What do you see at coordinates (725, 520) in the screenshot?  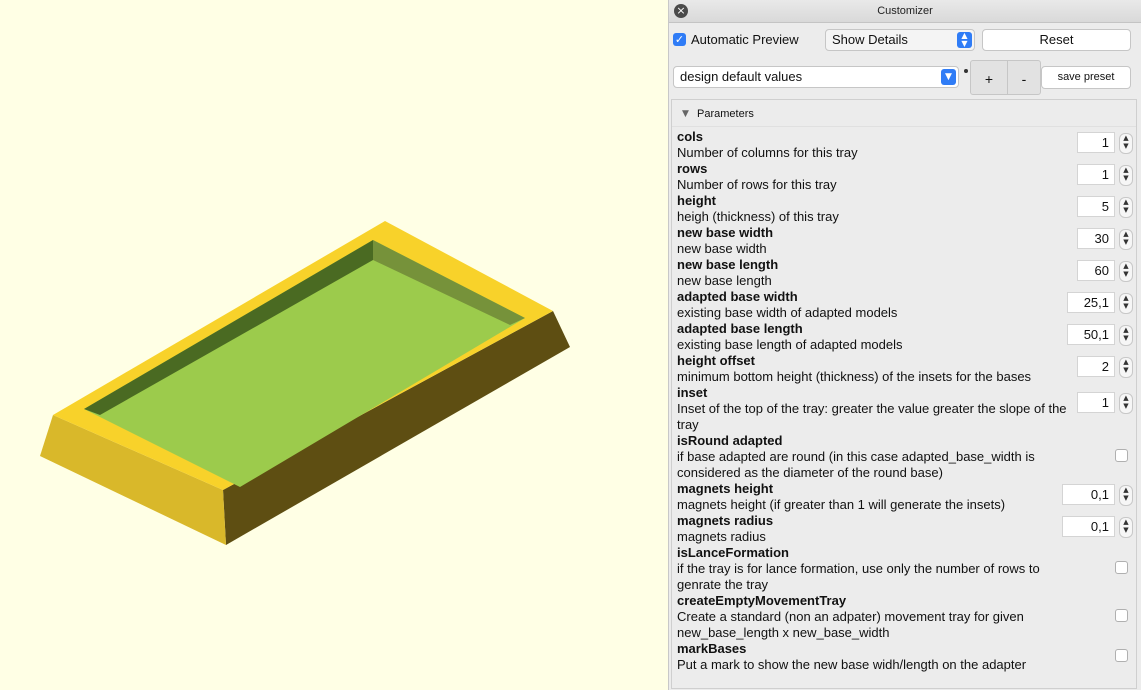 I see `param-name: magnets radius` at bounding box center [725, 520].